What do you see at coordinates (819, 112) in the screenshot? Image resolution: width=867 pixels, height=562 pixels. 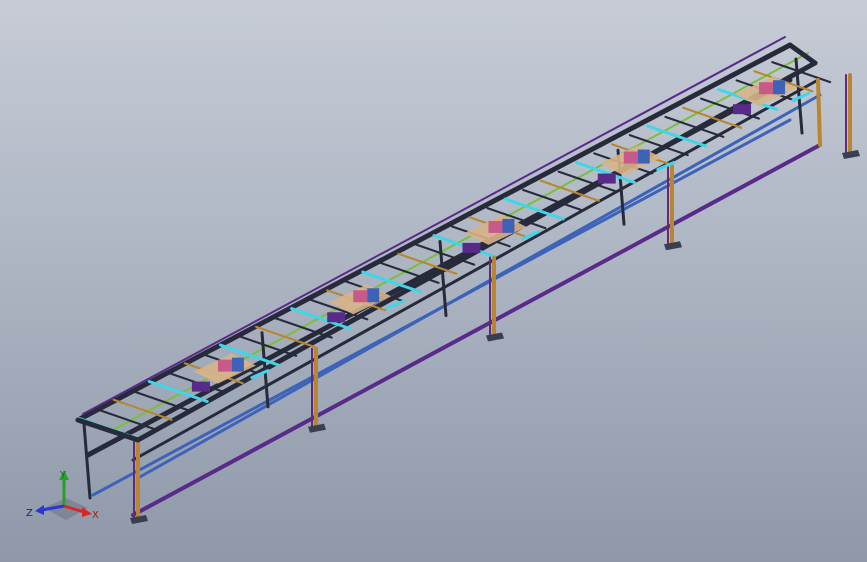 I see `far-end-leg` at bounding box center [819, 112].